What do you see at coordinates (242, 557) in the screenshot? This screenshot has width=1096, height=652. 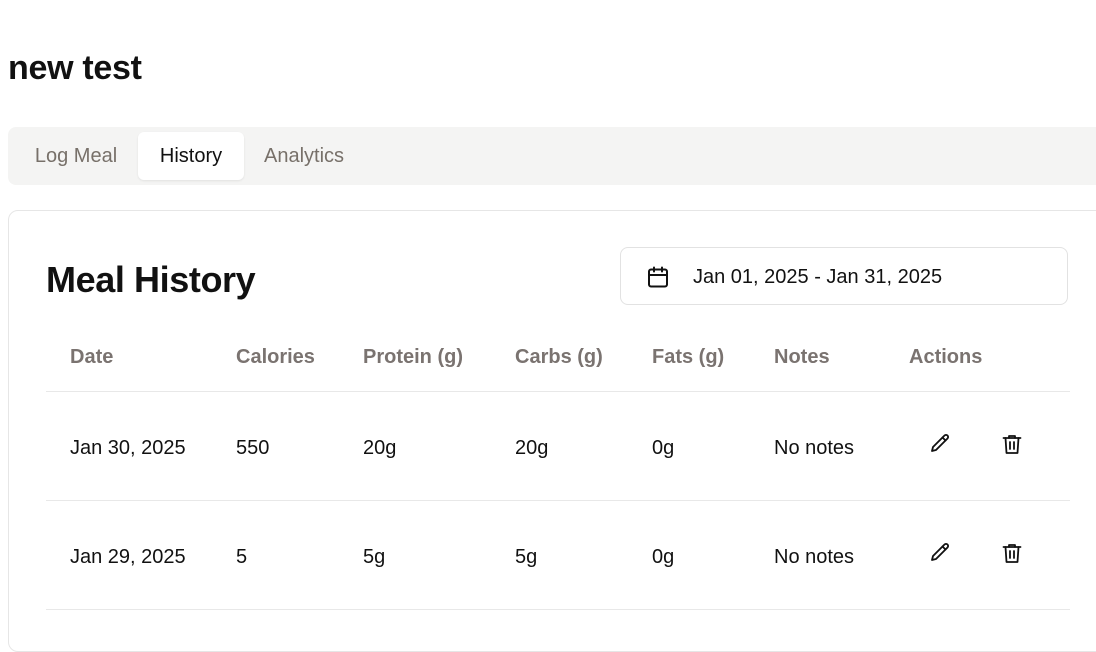 I see `cell-calories: 5` at bounding box center [242, 557].